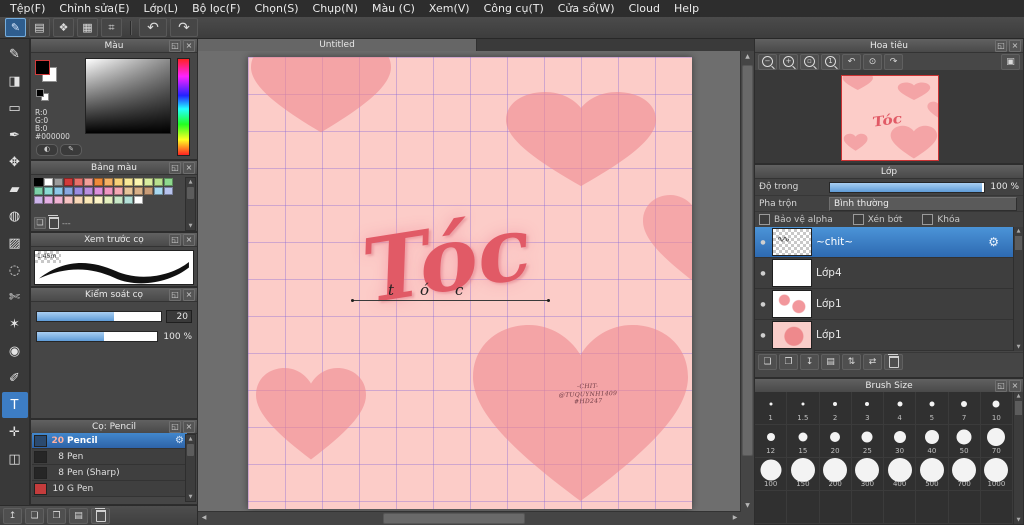 This screenshot has height=525, width=1024. Describe the element at coordinates (47, 150) in the screenshot. I see `color-wheel-button: ◐` at that location.